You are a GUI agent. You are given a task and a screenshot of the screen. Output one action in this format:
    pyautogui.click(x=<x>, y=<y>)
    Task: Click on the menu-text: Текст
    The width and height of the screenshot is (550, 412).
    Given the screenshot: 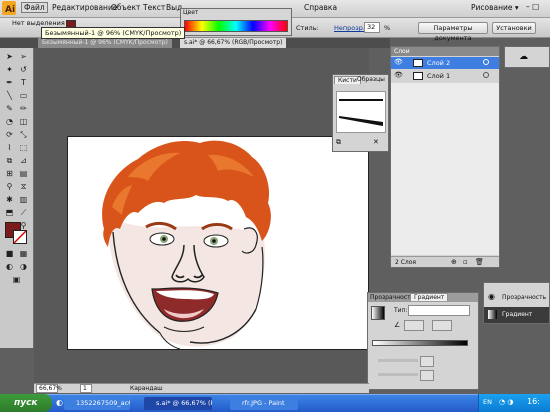 What is the action you would take?
    pyautogui.click(x=154, y=7)
    